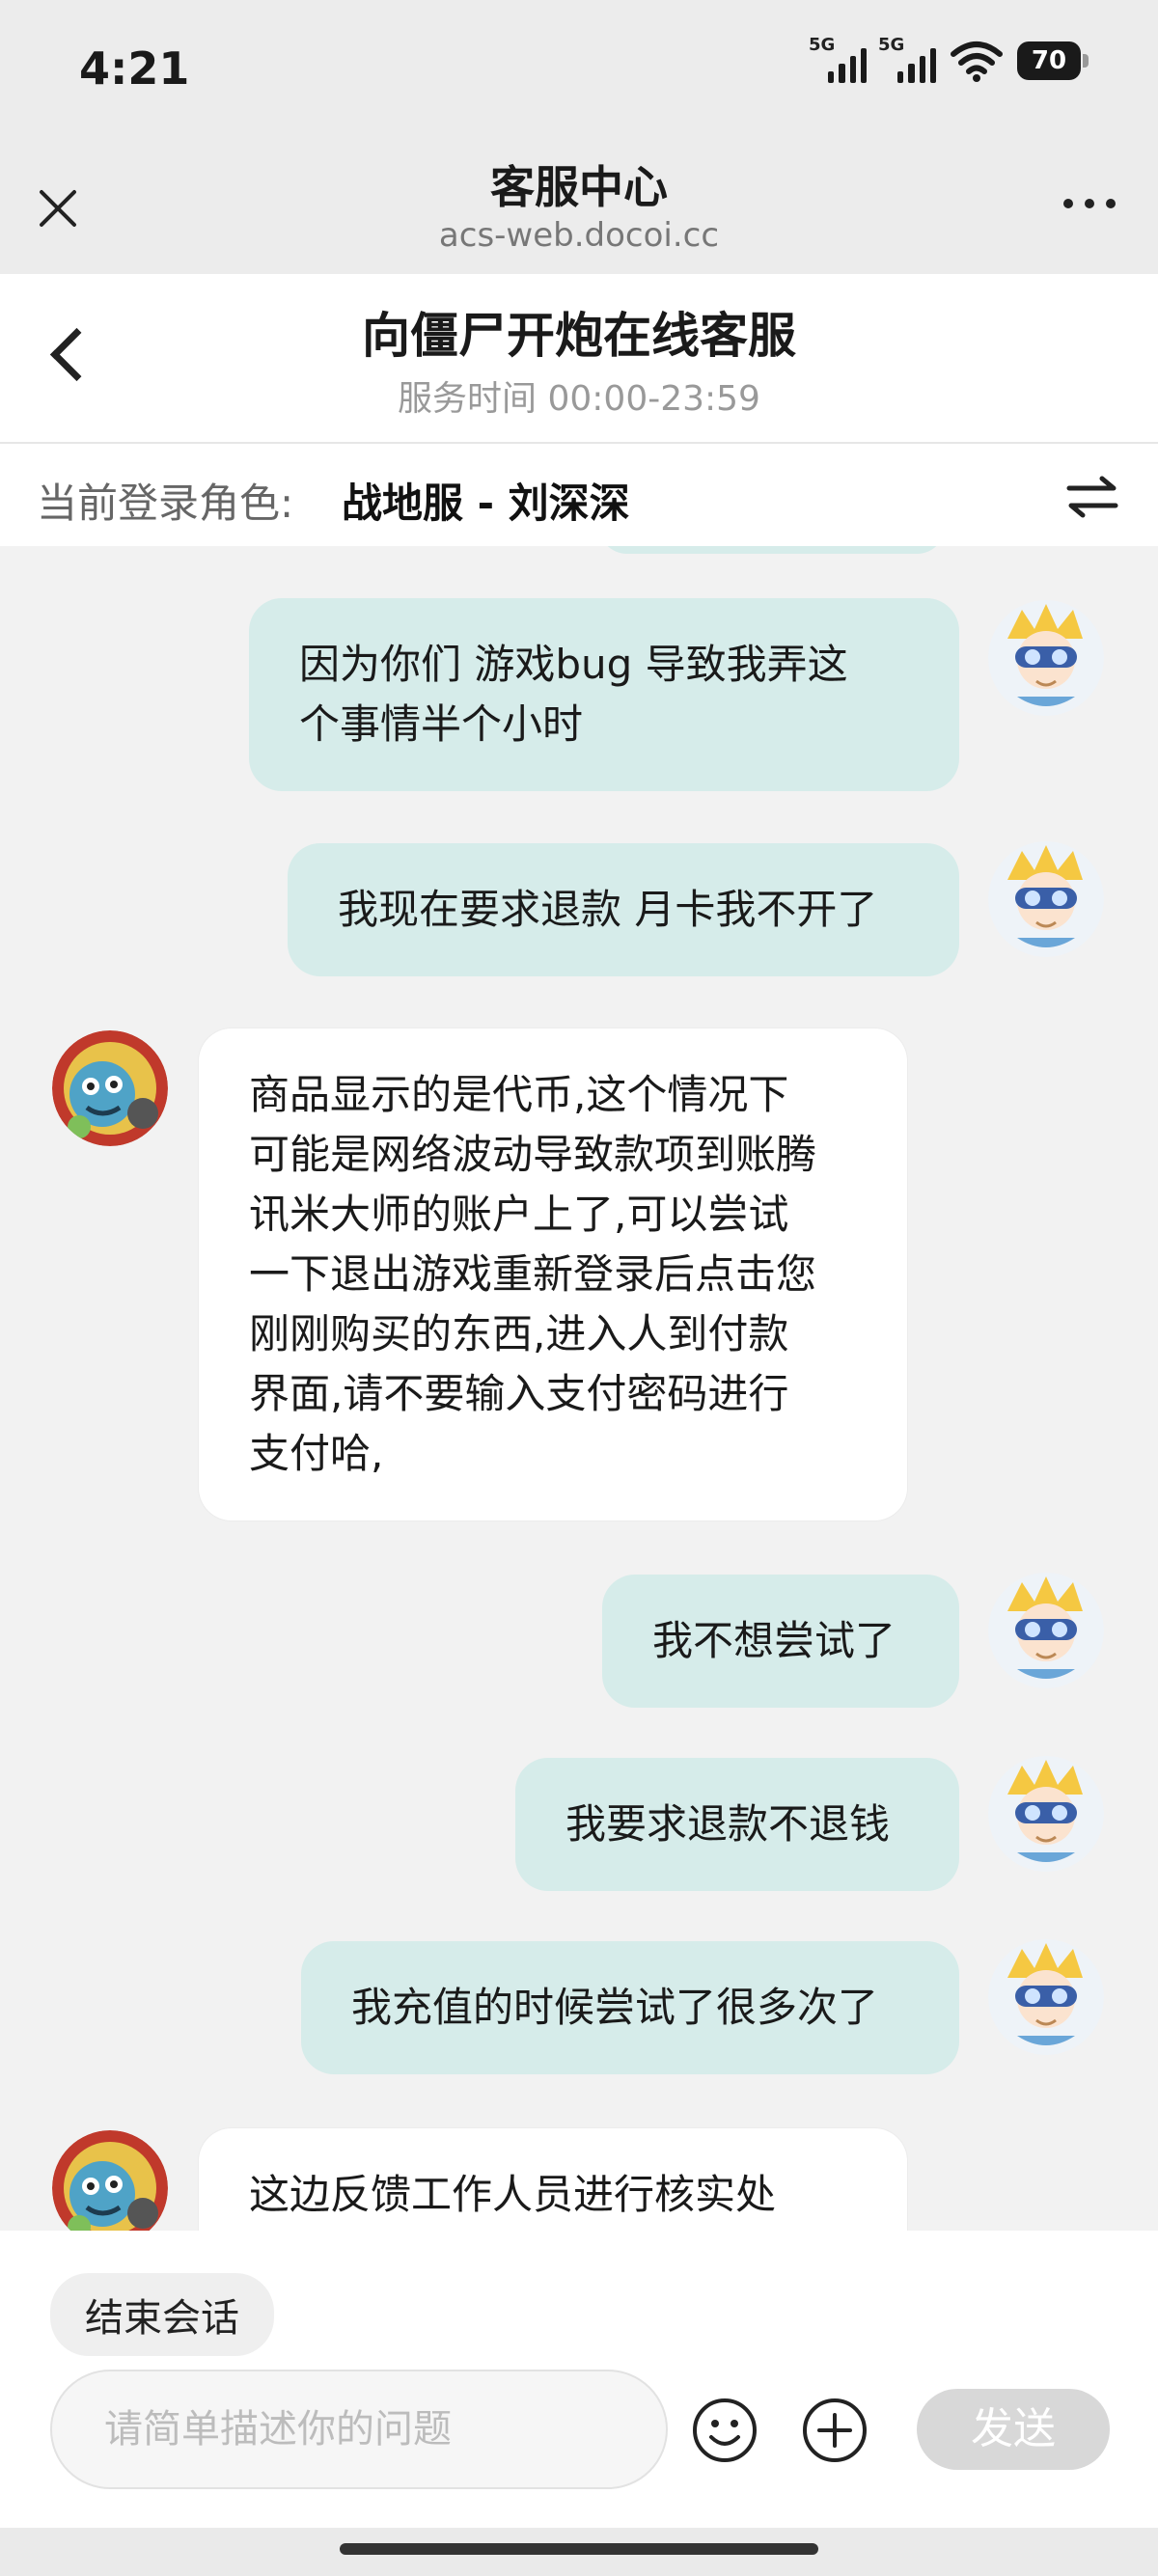  I want to click on message-line: 我充值的时候尝试了很多次了, so click(615, 2008).